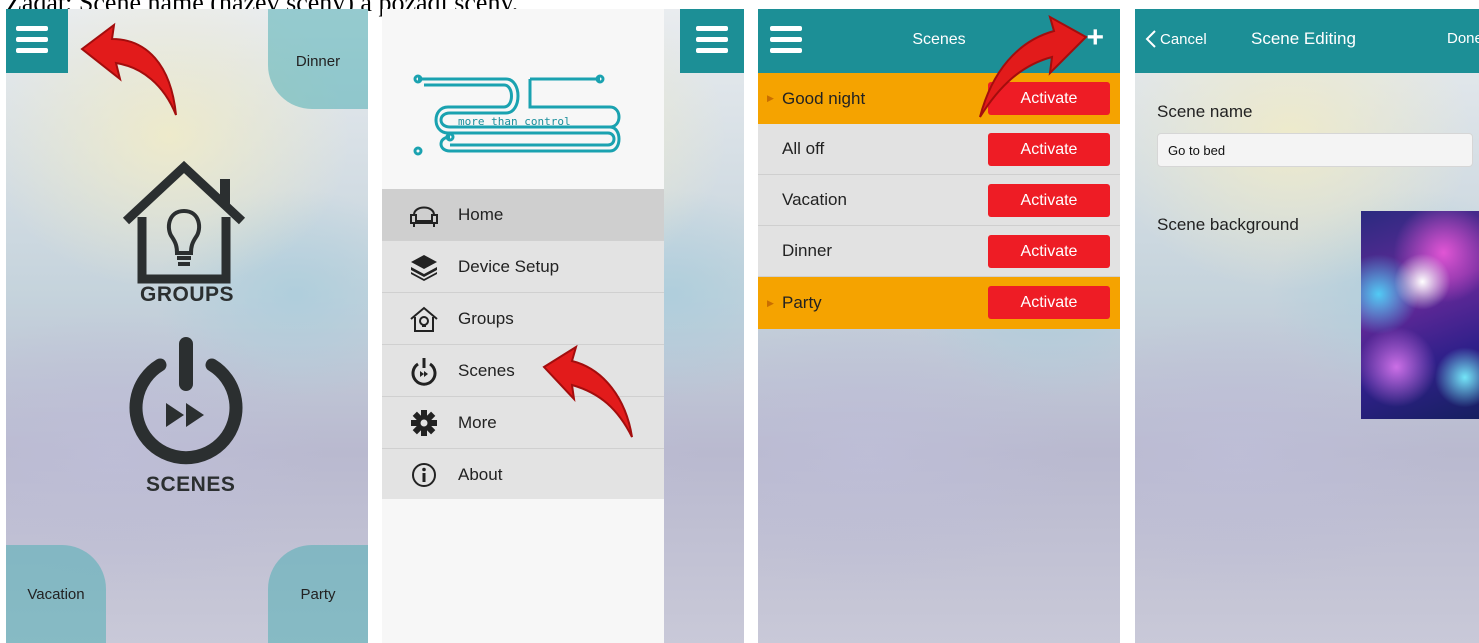 The width and height of the screenshot is (1479, 643). What do you see at coordinates (480, 474) in the screenshot?
I see `menu-item-label: About` at bounding box center [480, 474].